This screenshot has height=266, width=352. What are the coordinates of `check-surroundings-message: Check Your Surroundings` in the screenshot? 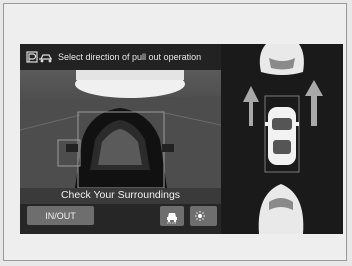 It's located at (120, 195).